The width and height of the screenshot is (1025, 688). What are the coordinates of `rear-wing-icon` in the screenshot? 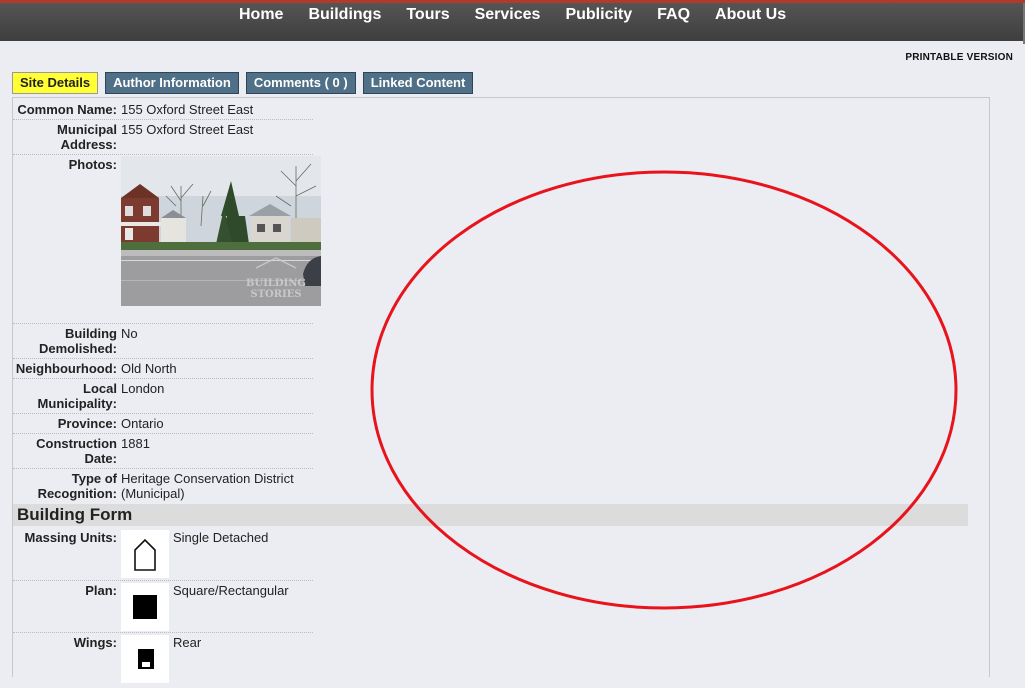 It's located at (145, 659).